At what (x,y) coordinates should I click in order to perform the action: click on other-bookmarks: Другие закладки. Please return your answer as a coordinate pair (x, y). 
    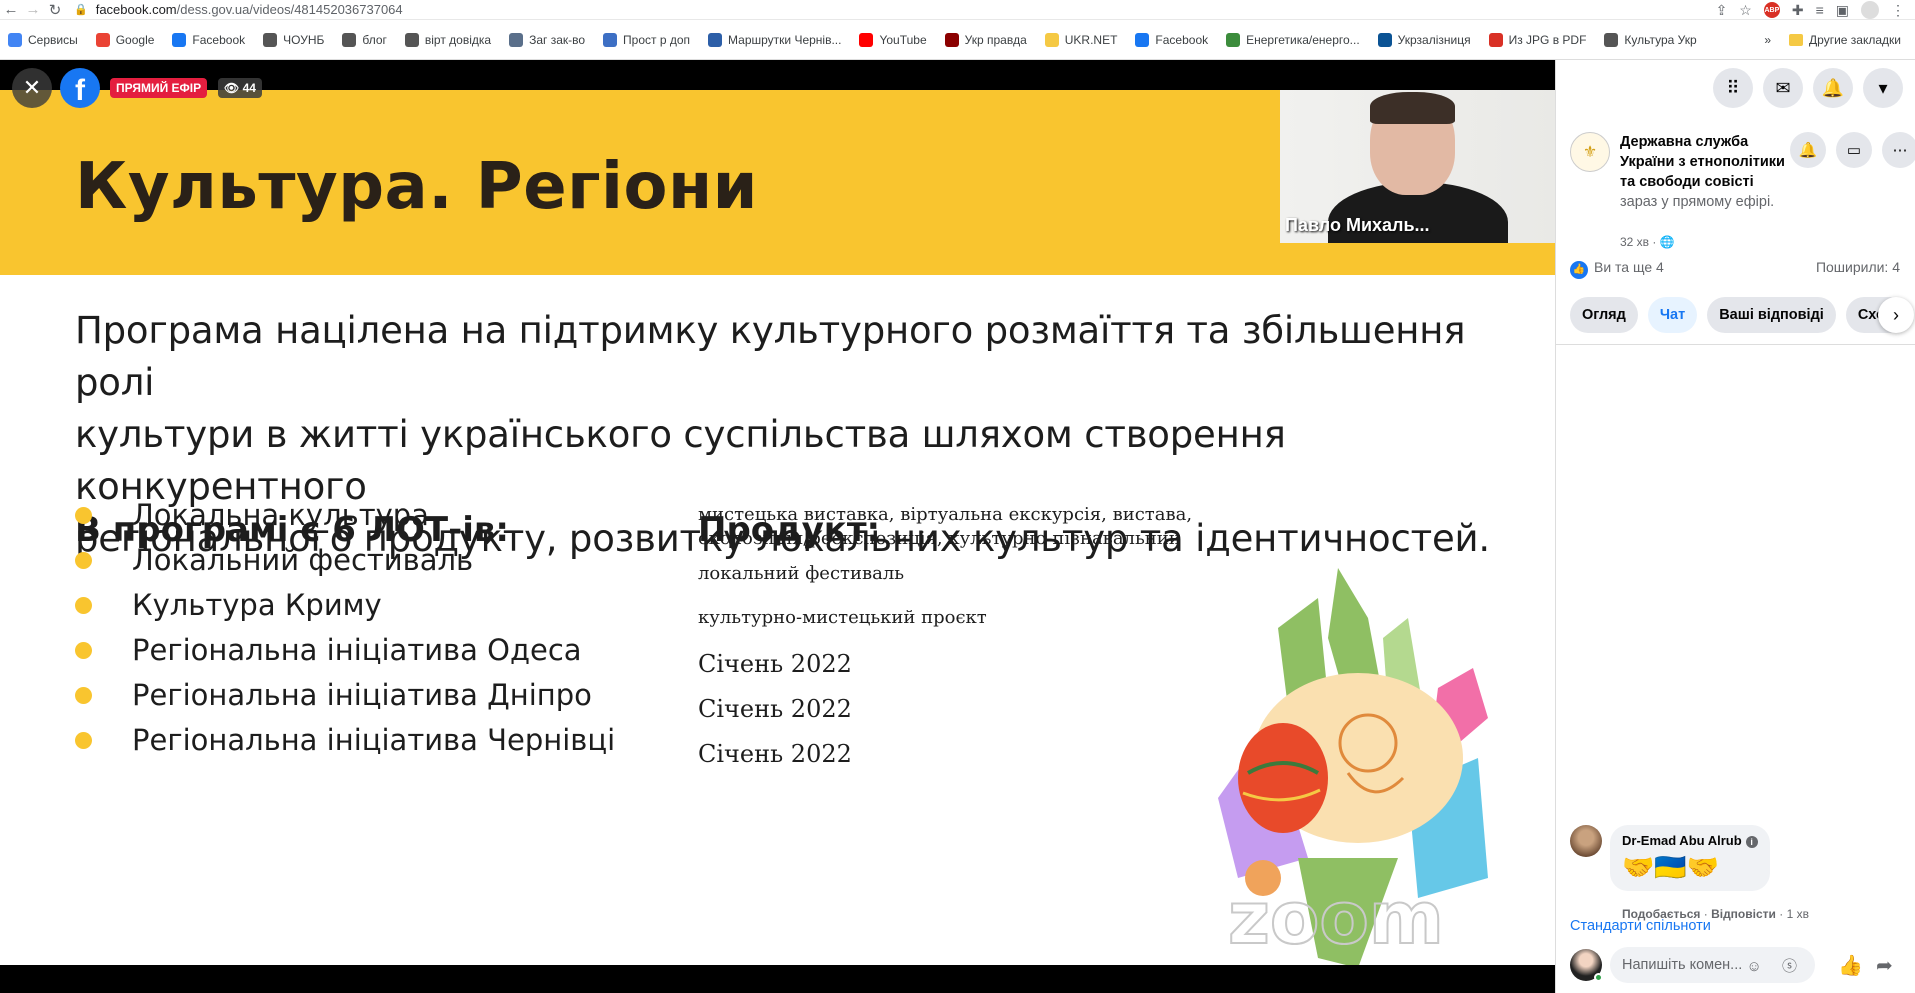
    Looking at the image, I should click on (1855, 40).